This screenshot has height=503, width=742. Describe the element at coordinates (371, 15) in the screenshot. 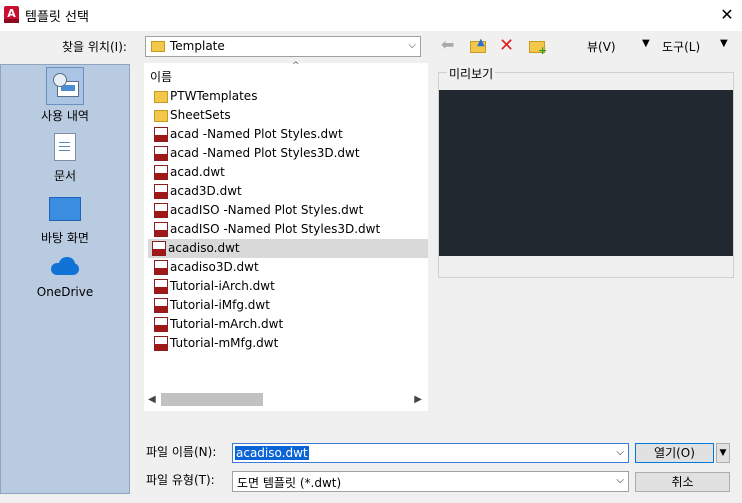

I see `title-bar: A 템플릿 선택 ✕` at that location.